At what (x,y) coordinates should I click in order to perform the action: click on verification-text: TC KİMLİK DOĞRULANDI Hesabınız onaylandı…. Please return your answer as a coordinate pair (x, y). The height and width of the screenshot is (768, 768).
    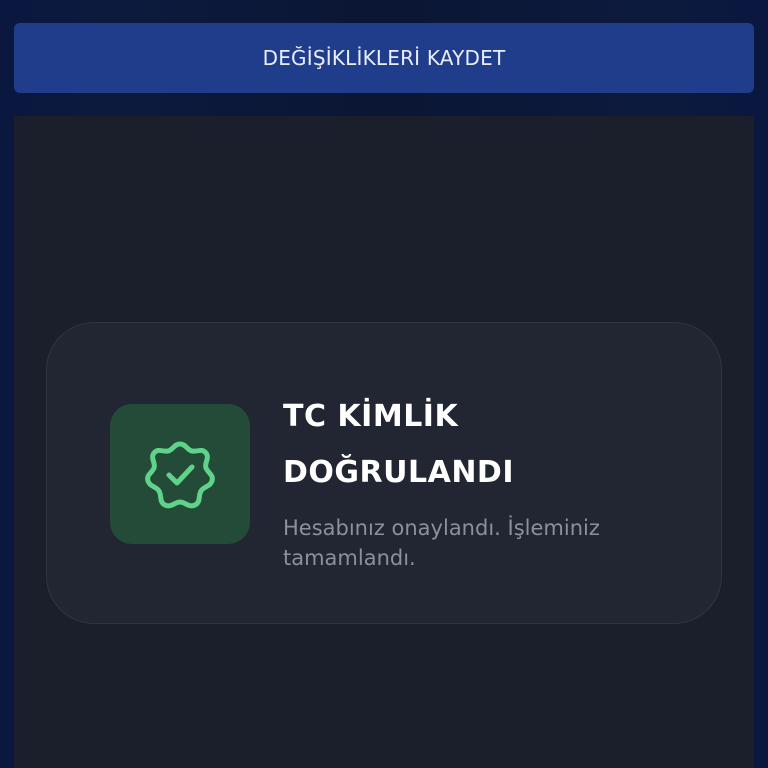
    Looking at the image, I should click on (483, 481).